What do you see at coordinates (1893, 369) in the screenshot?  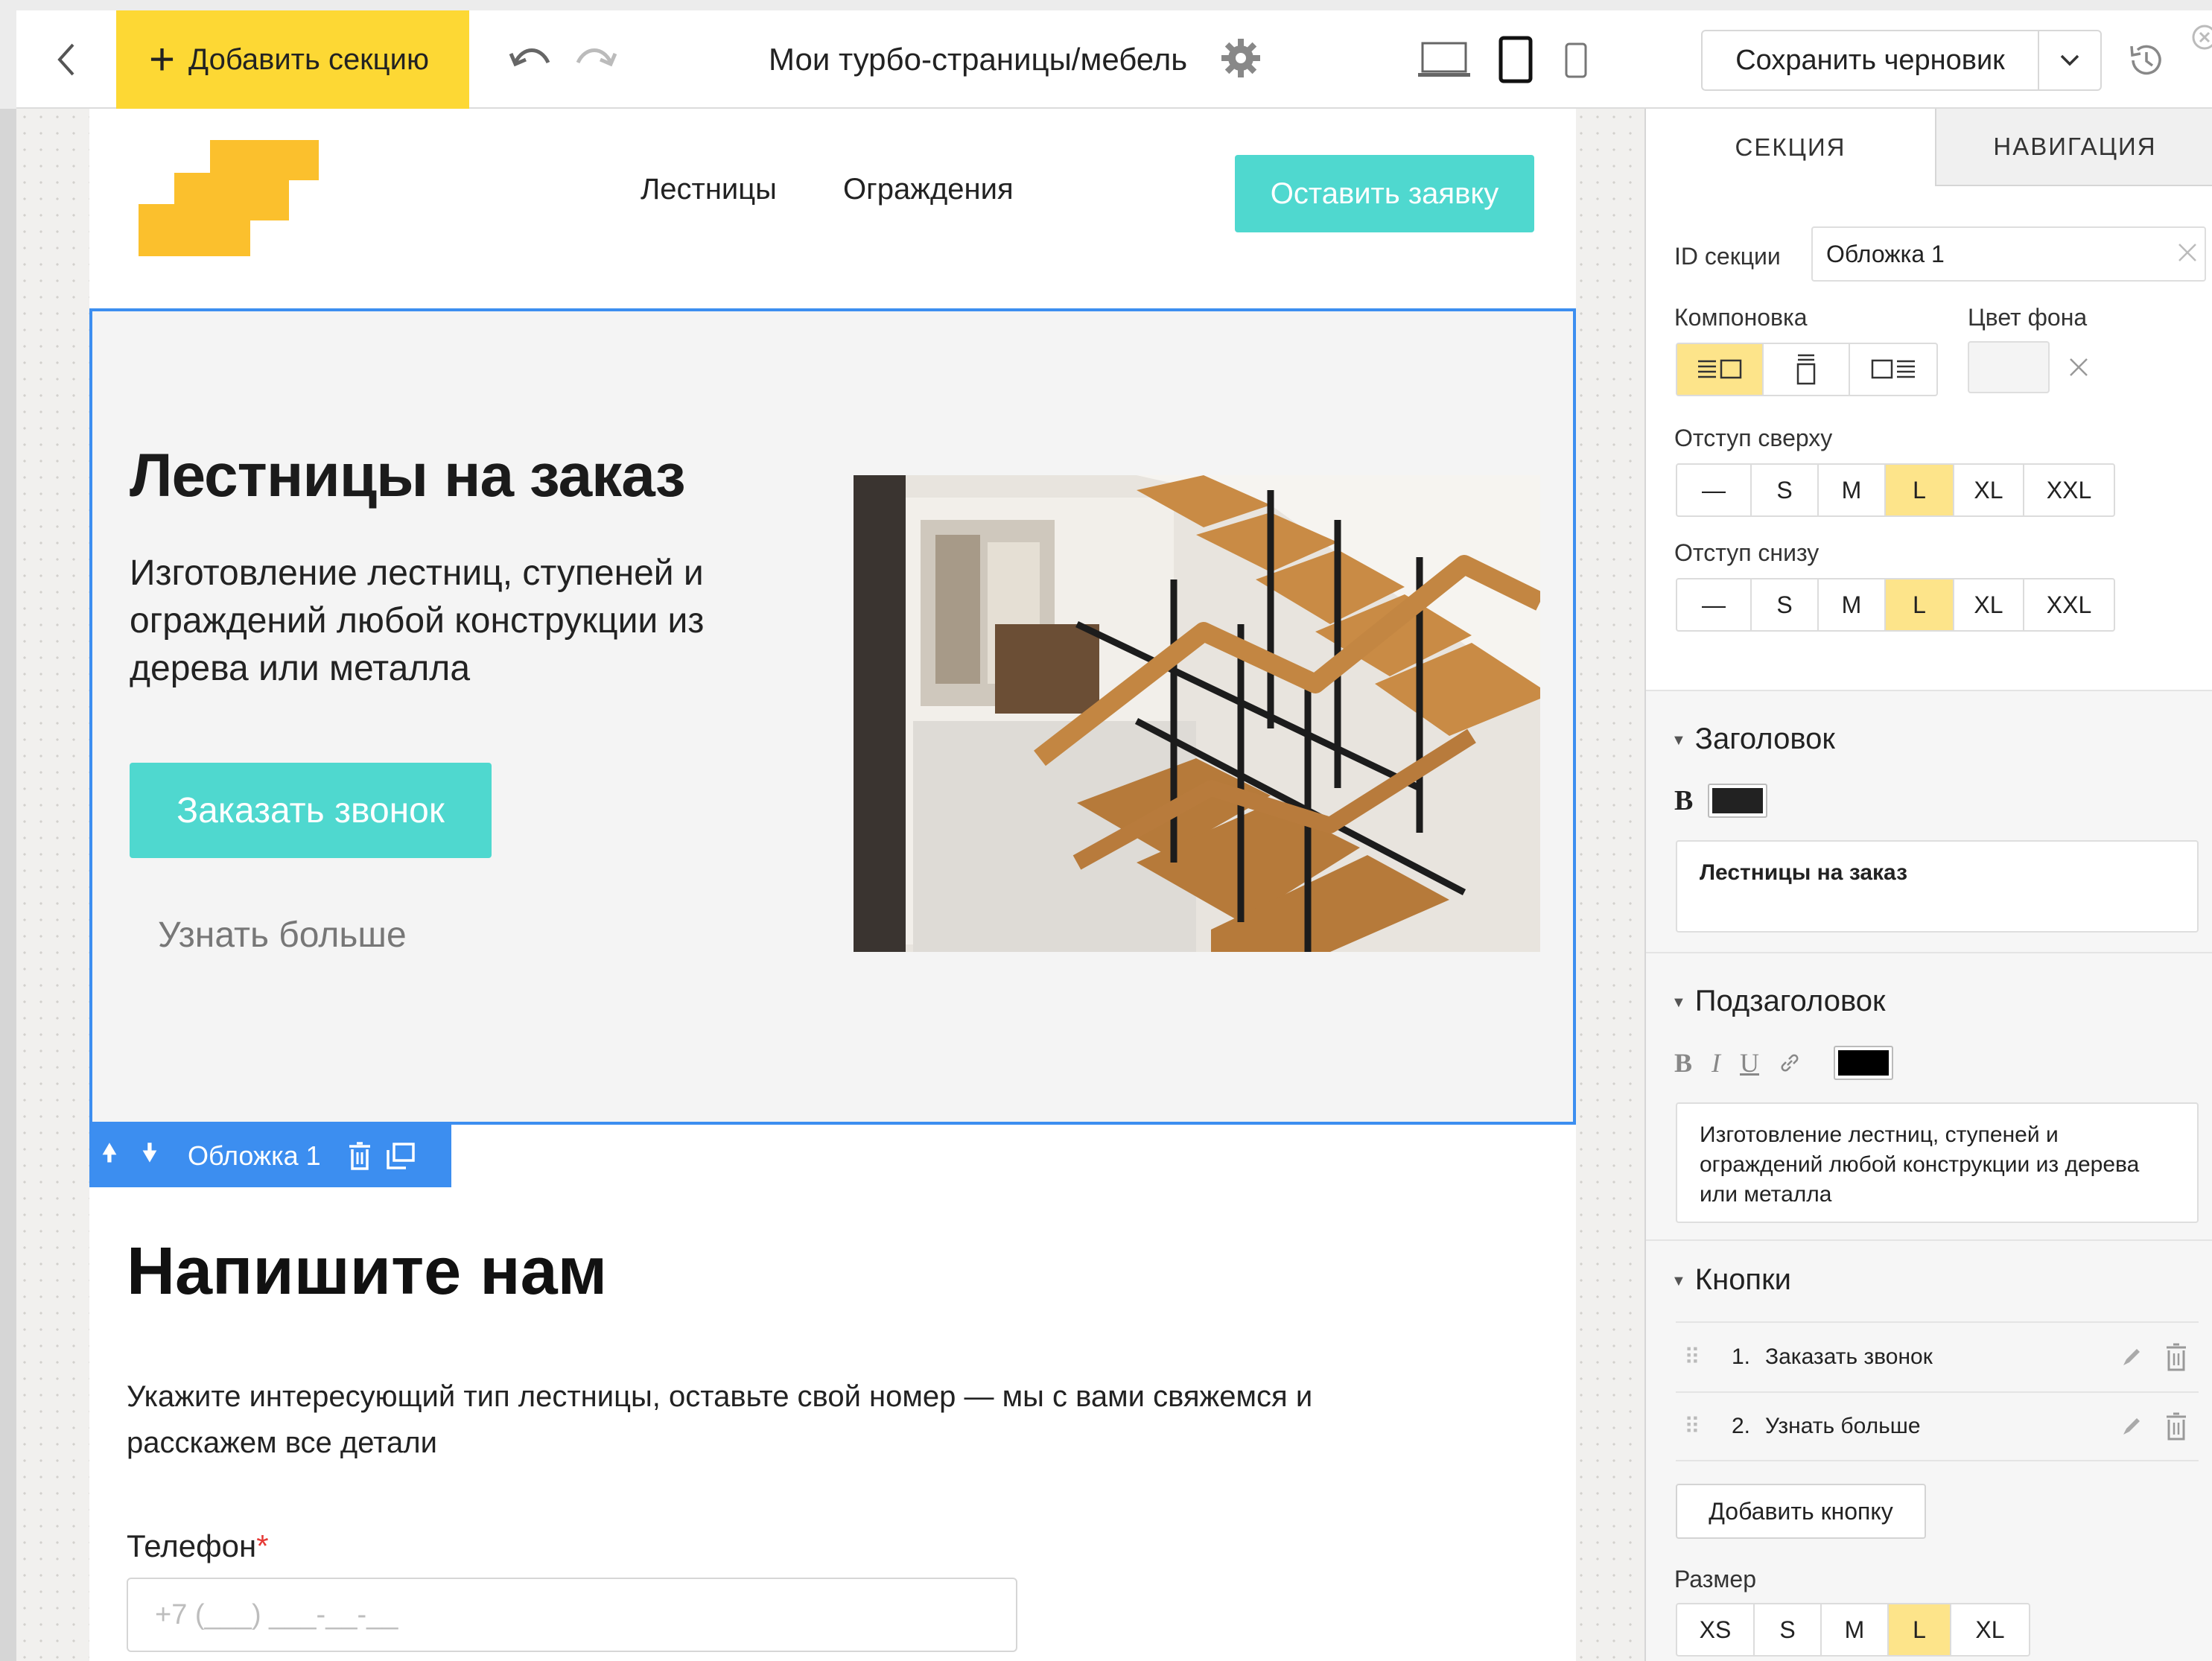 I see `layout-image-left` at bounding box center [1893, 369].